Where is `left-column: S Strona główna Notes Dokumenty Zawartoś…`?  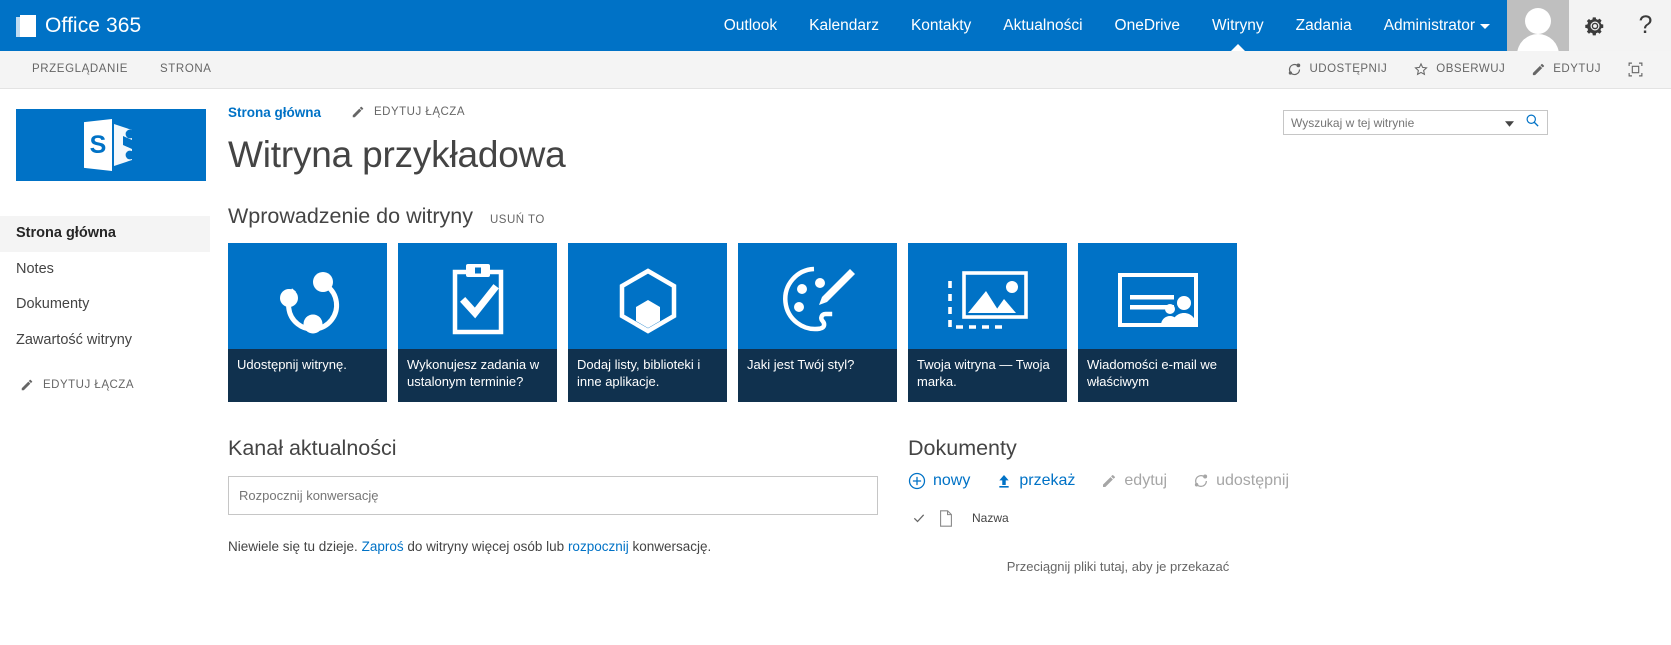 left-column: S Strona główna Notes Dokumenty Zawartoś… is located at coordinates (105, 367).